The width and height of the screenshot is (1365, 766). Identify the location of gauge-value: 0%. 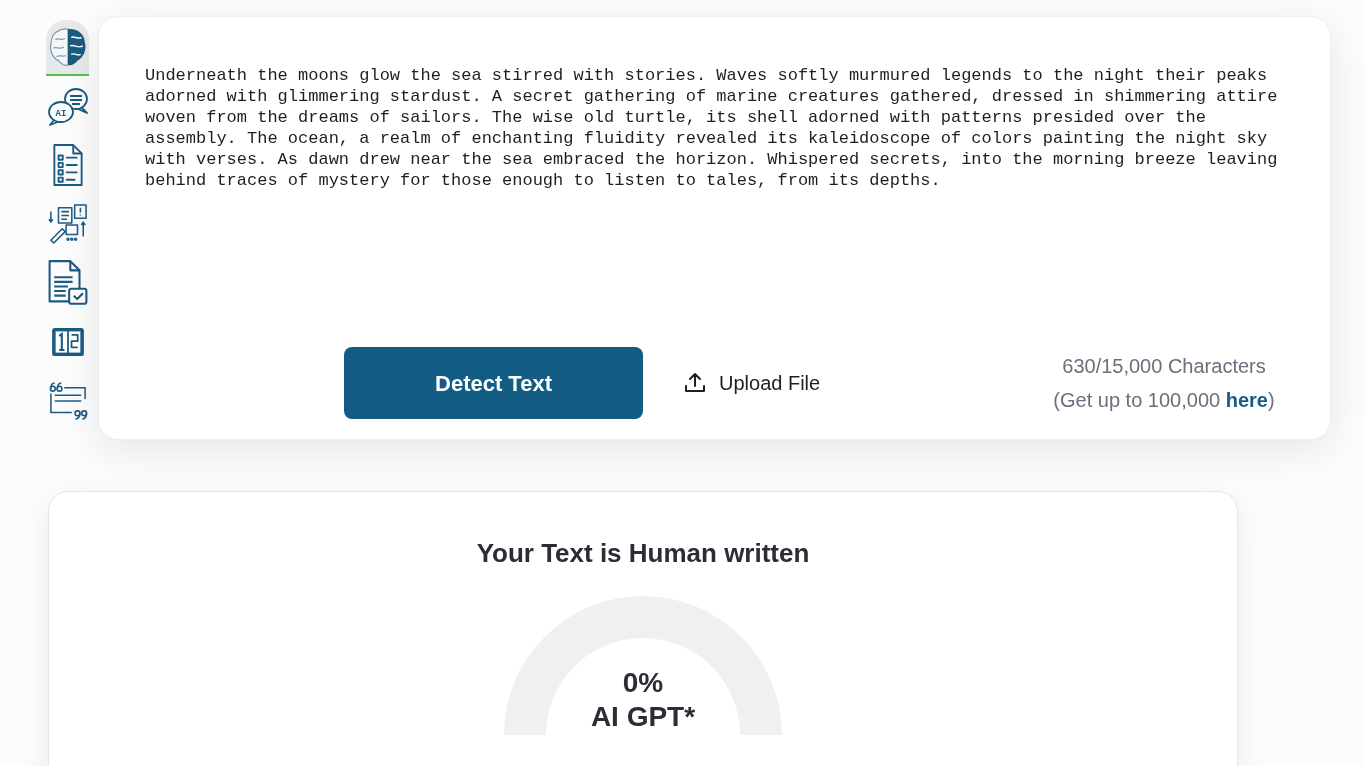
(643, 683).